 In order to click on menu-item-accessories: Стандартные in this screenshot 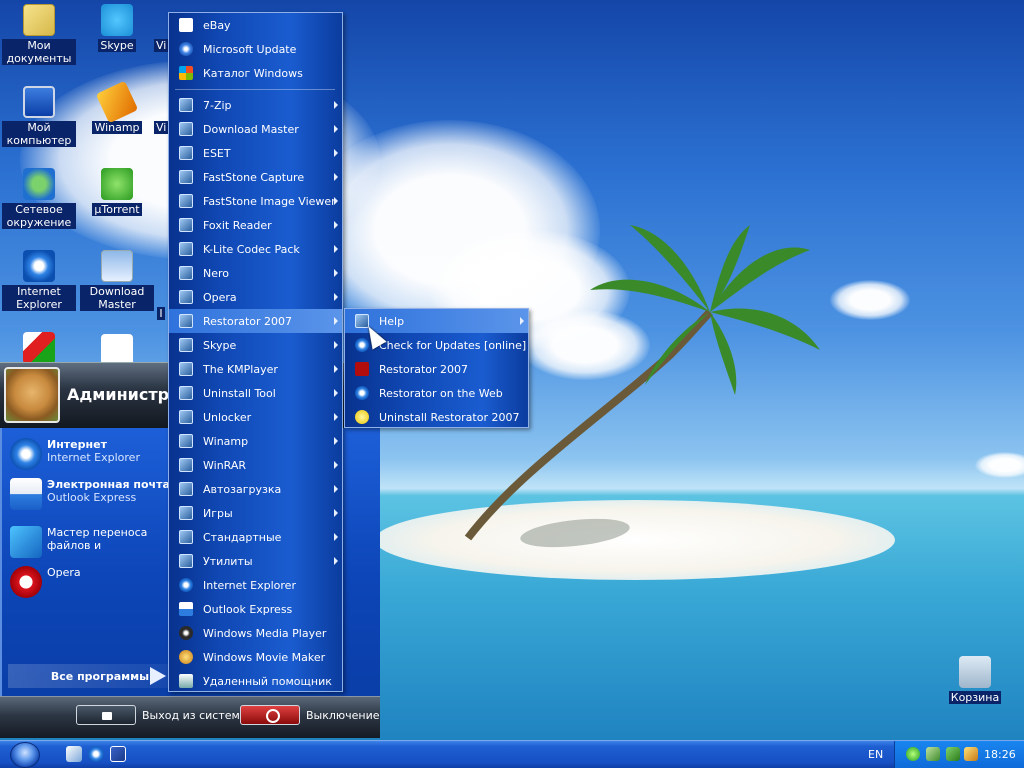, I will do `click(255, 537)`.